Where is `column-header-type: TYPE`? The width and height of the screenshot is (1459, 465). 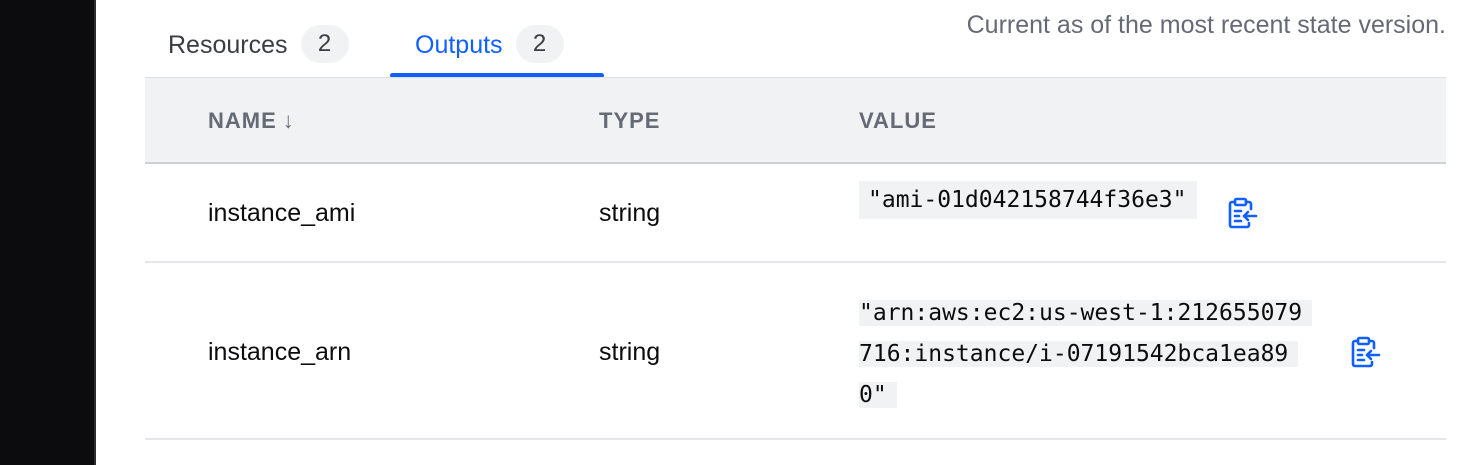 column-header-type: TYPE is located at coordinates (630, 120).